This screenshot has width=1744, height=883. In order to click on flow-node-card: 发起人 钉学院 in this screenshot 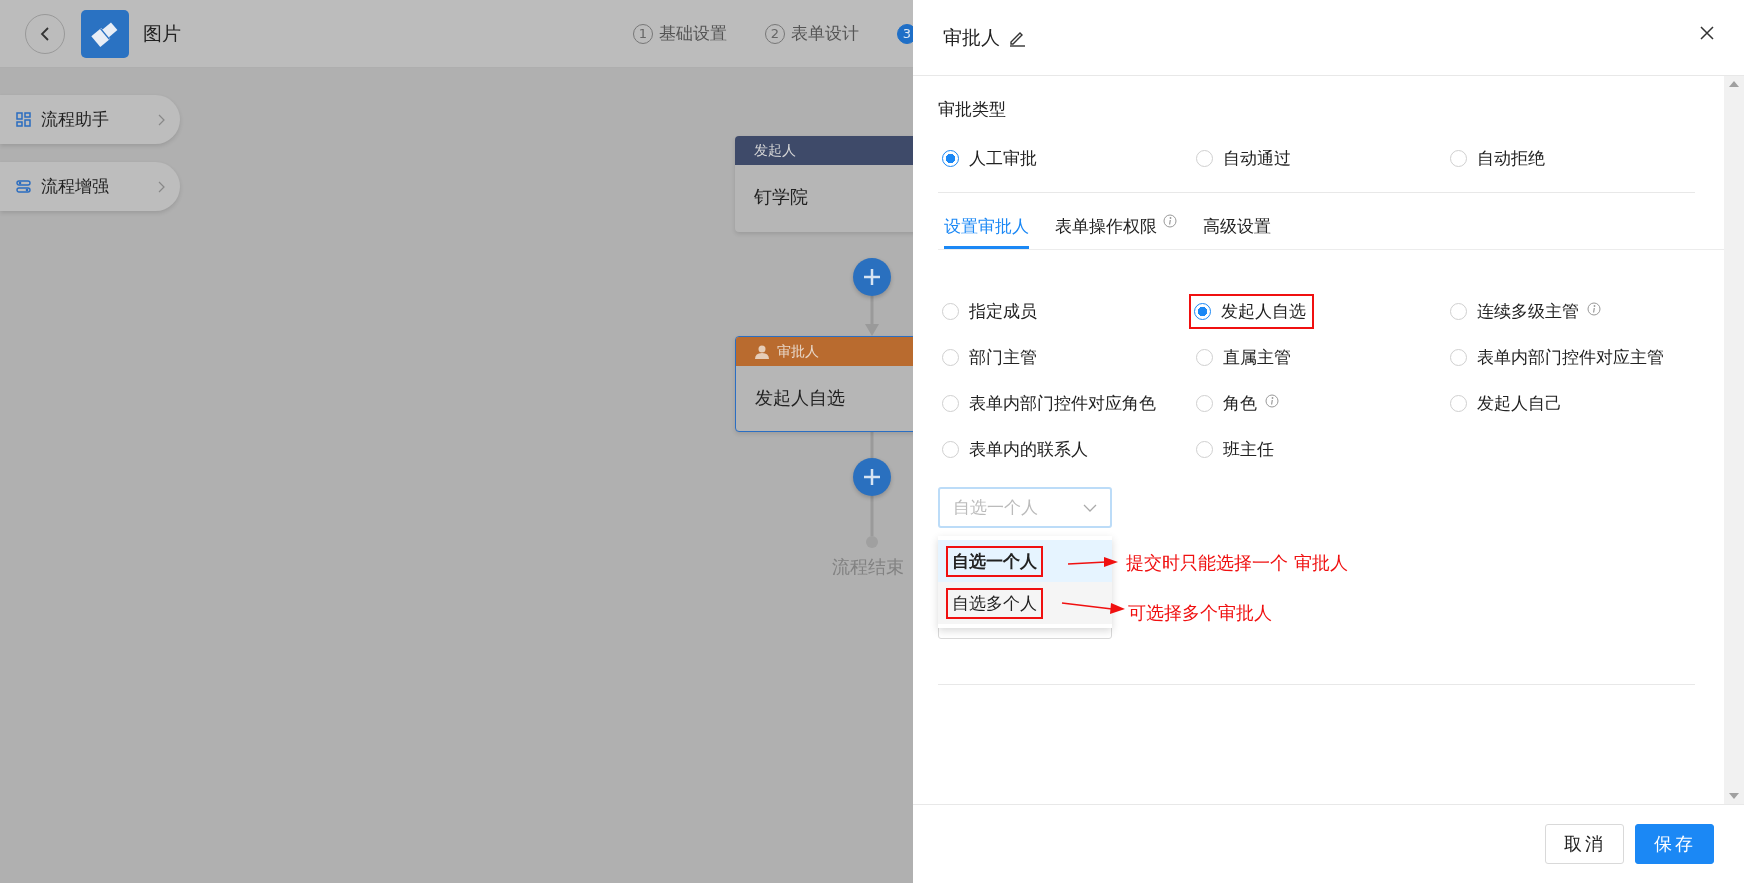, I will do `click(824, 184)`.